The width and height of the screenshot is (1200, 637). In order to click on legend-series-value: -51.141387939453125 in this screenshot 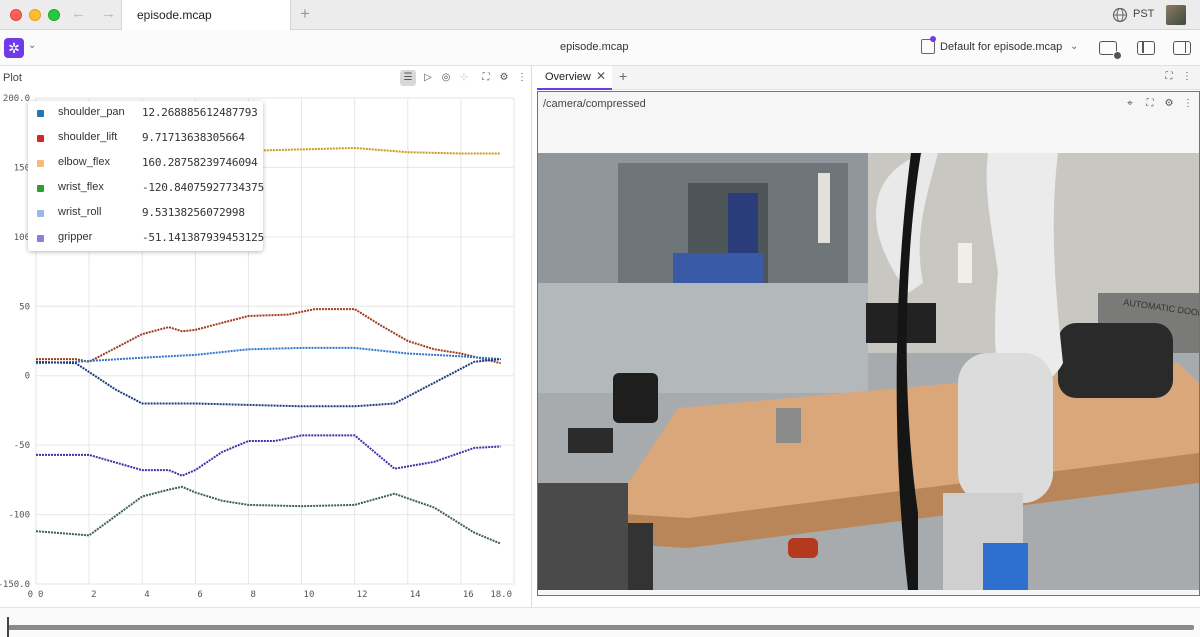, I will do `click(203, 237)`.